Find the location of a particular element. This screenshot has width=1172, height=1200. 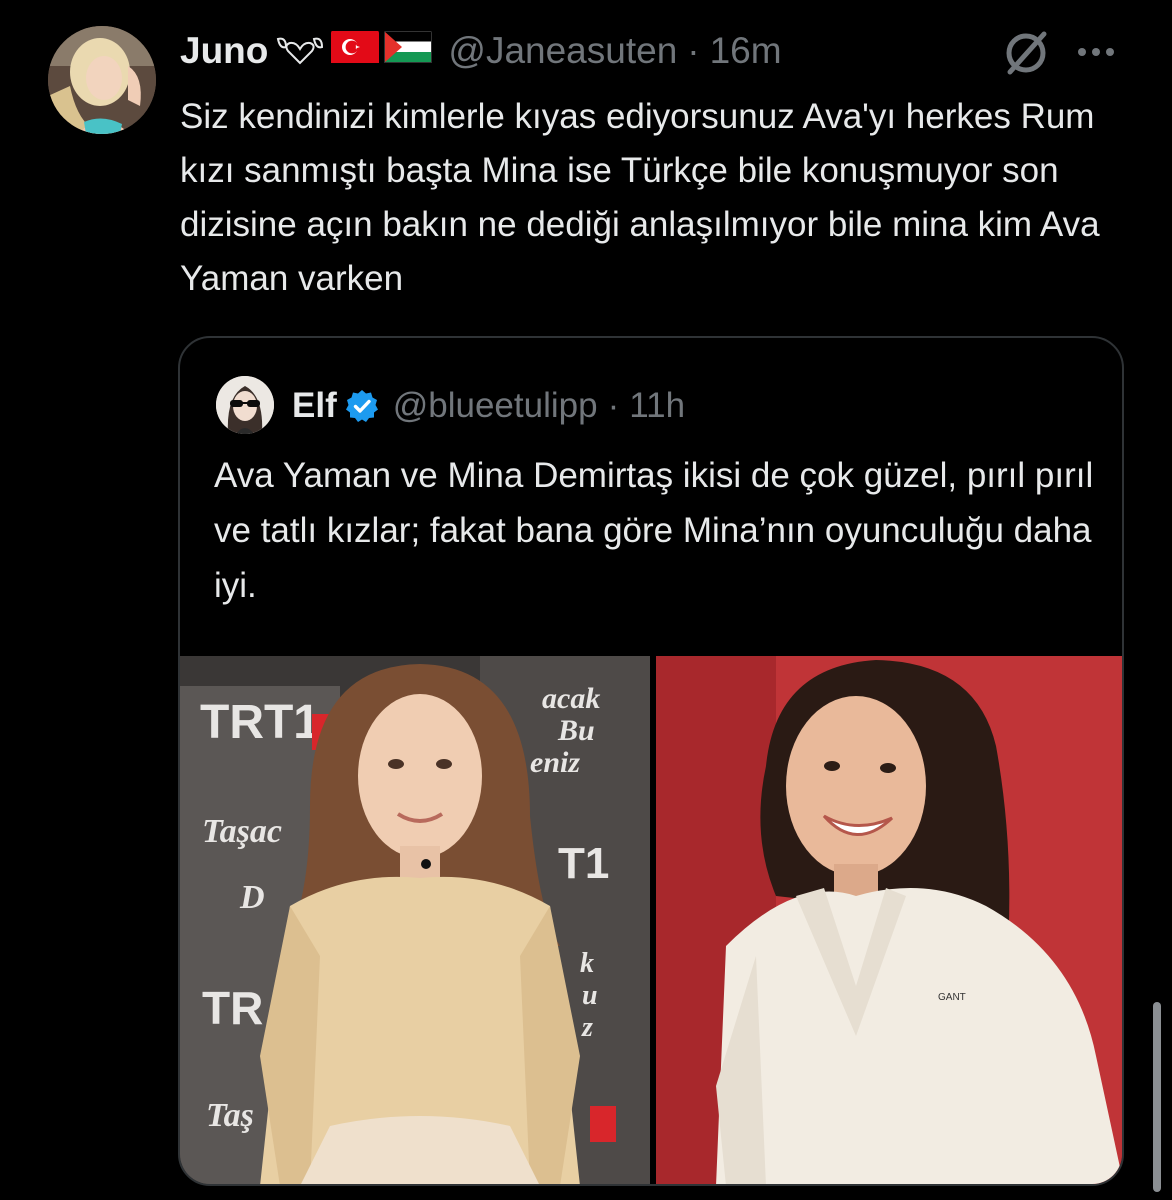

backdrop-text-9: k is located at coordinates (587, 963).